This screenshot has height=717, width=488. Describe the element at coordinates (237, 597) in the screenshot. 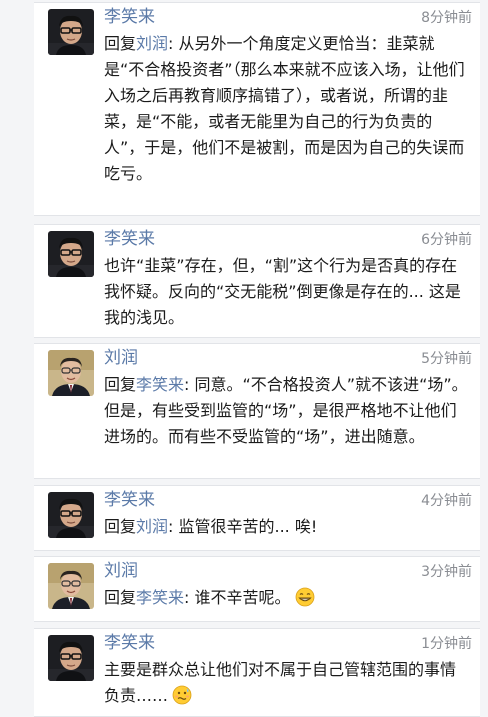

I see `comment-text: : 谁不辛苦呢。` at that location.